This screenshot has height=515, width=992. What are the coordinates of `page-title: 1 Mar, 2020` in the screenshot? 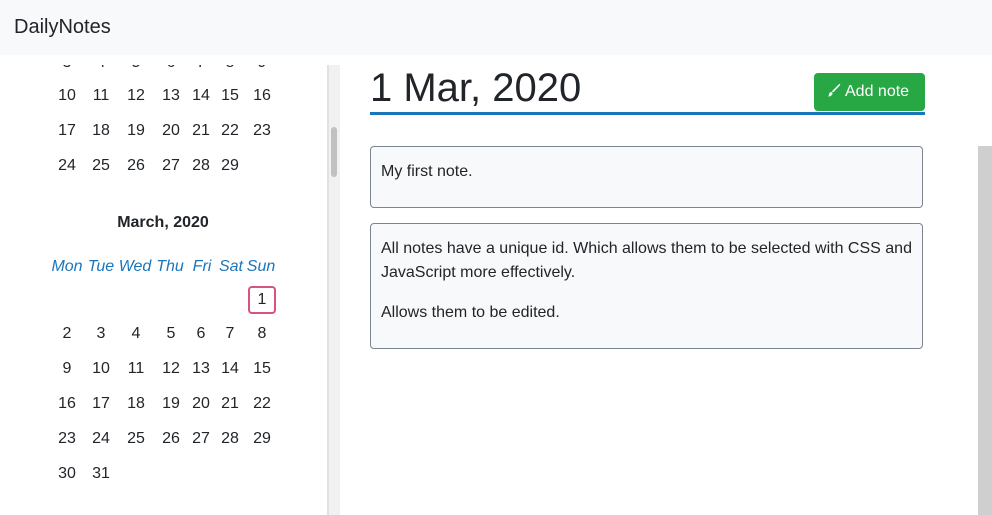 It's located at (476, 88).